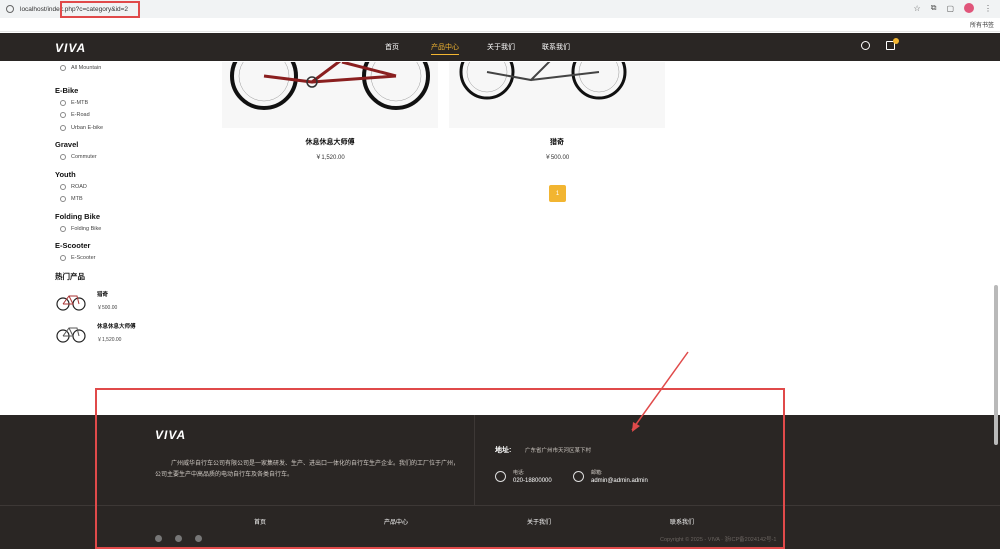 Image resolution: width=1000 pixels, height=549 pixels. What do you see at coordinates (115, 199) in the screenshot?
I see `category-option: MTB` at bounding box center [115, 199].